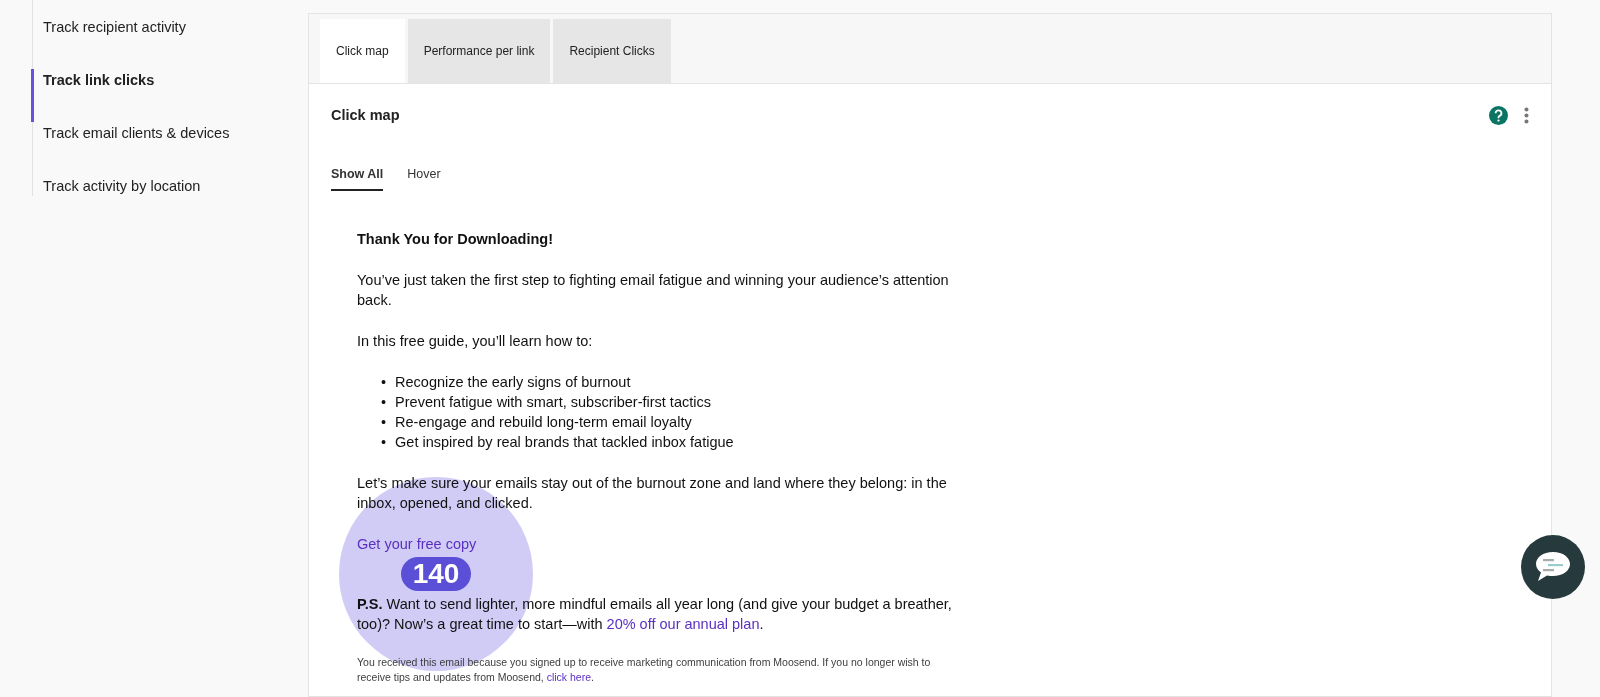 This screenshot has width=1600, height=697. Describe the element at coordinates (436, 573) in the screenshot. I see `click-count: 140` at that location.